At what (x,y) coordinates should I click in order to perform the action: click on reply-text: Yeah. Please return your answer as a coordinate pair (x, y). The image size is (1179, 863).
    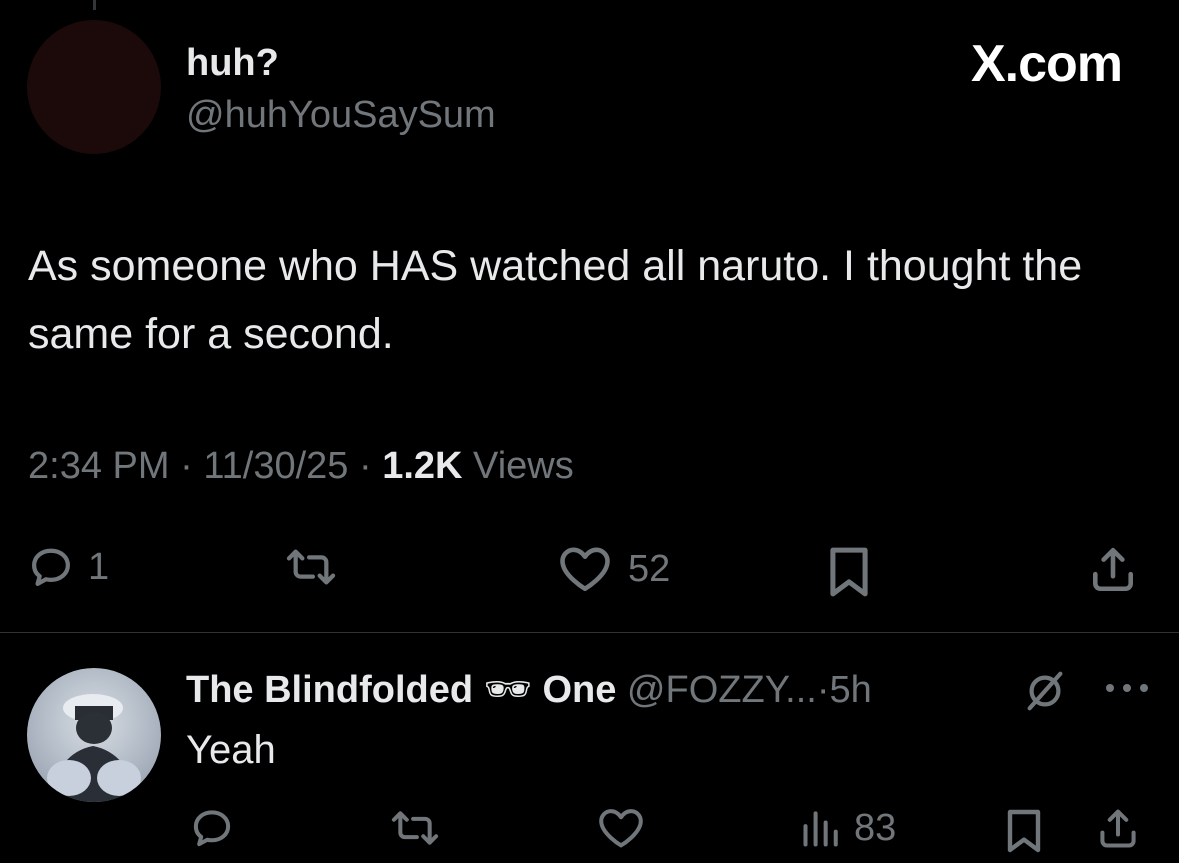
    Looking at the image, I should click on (231, 750).